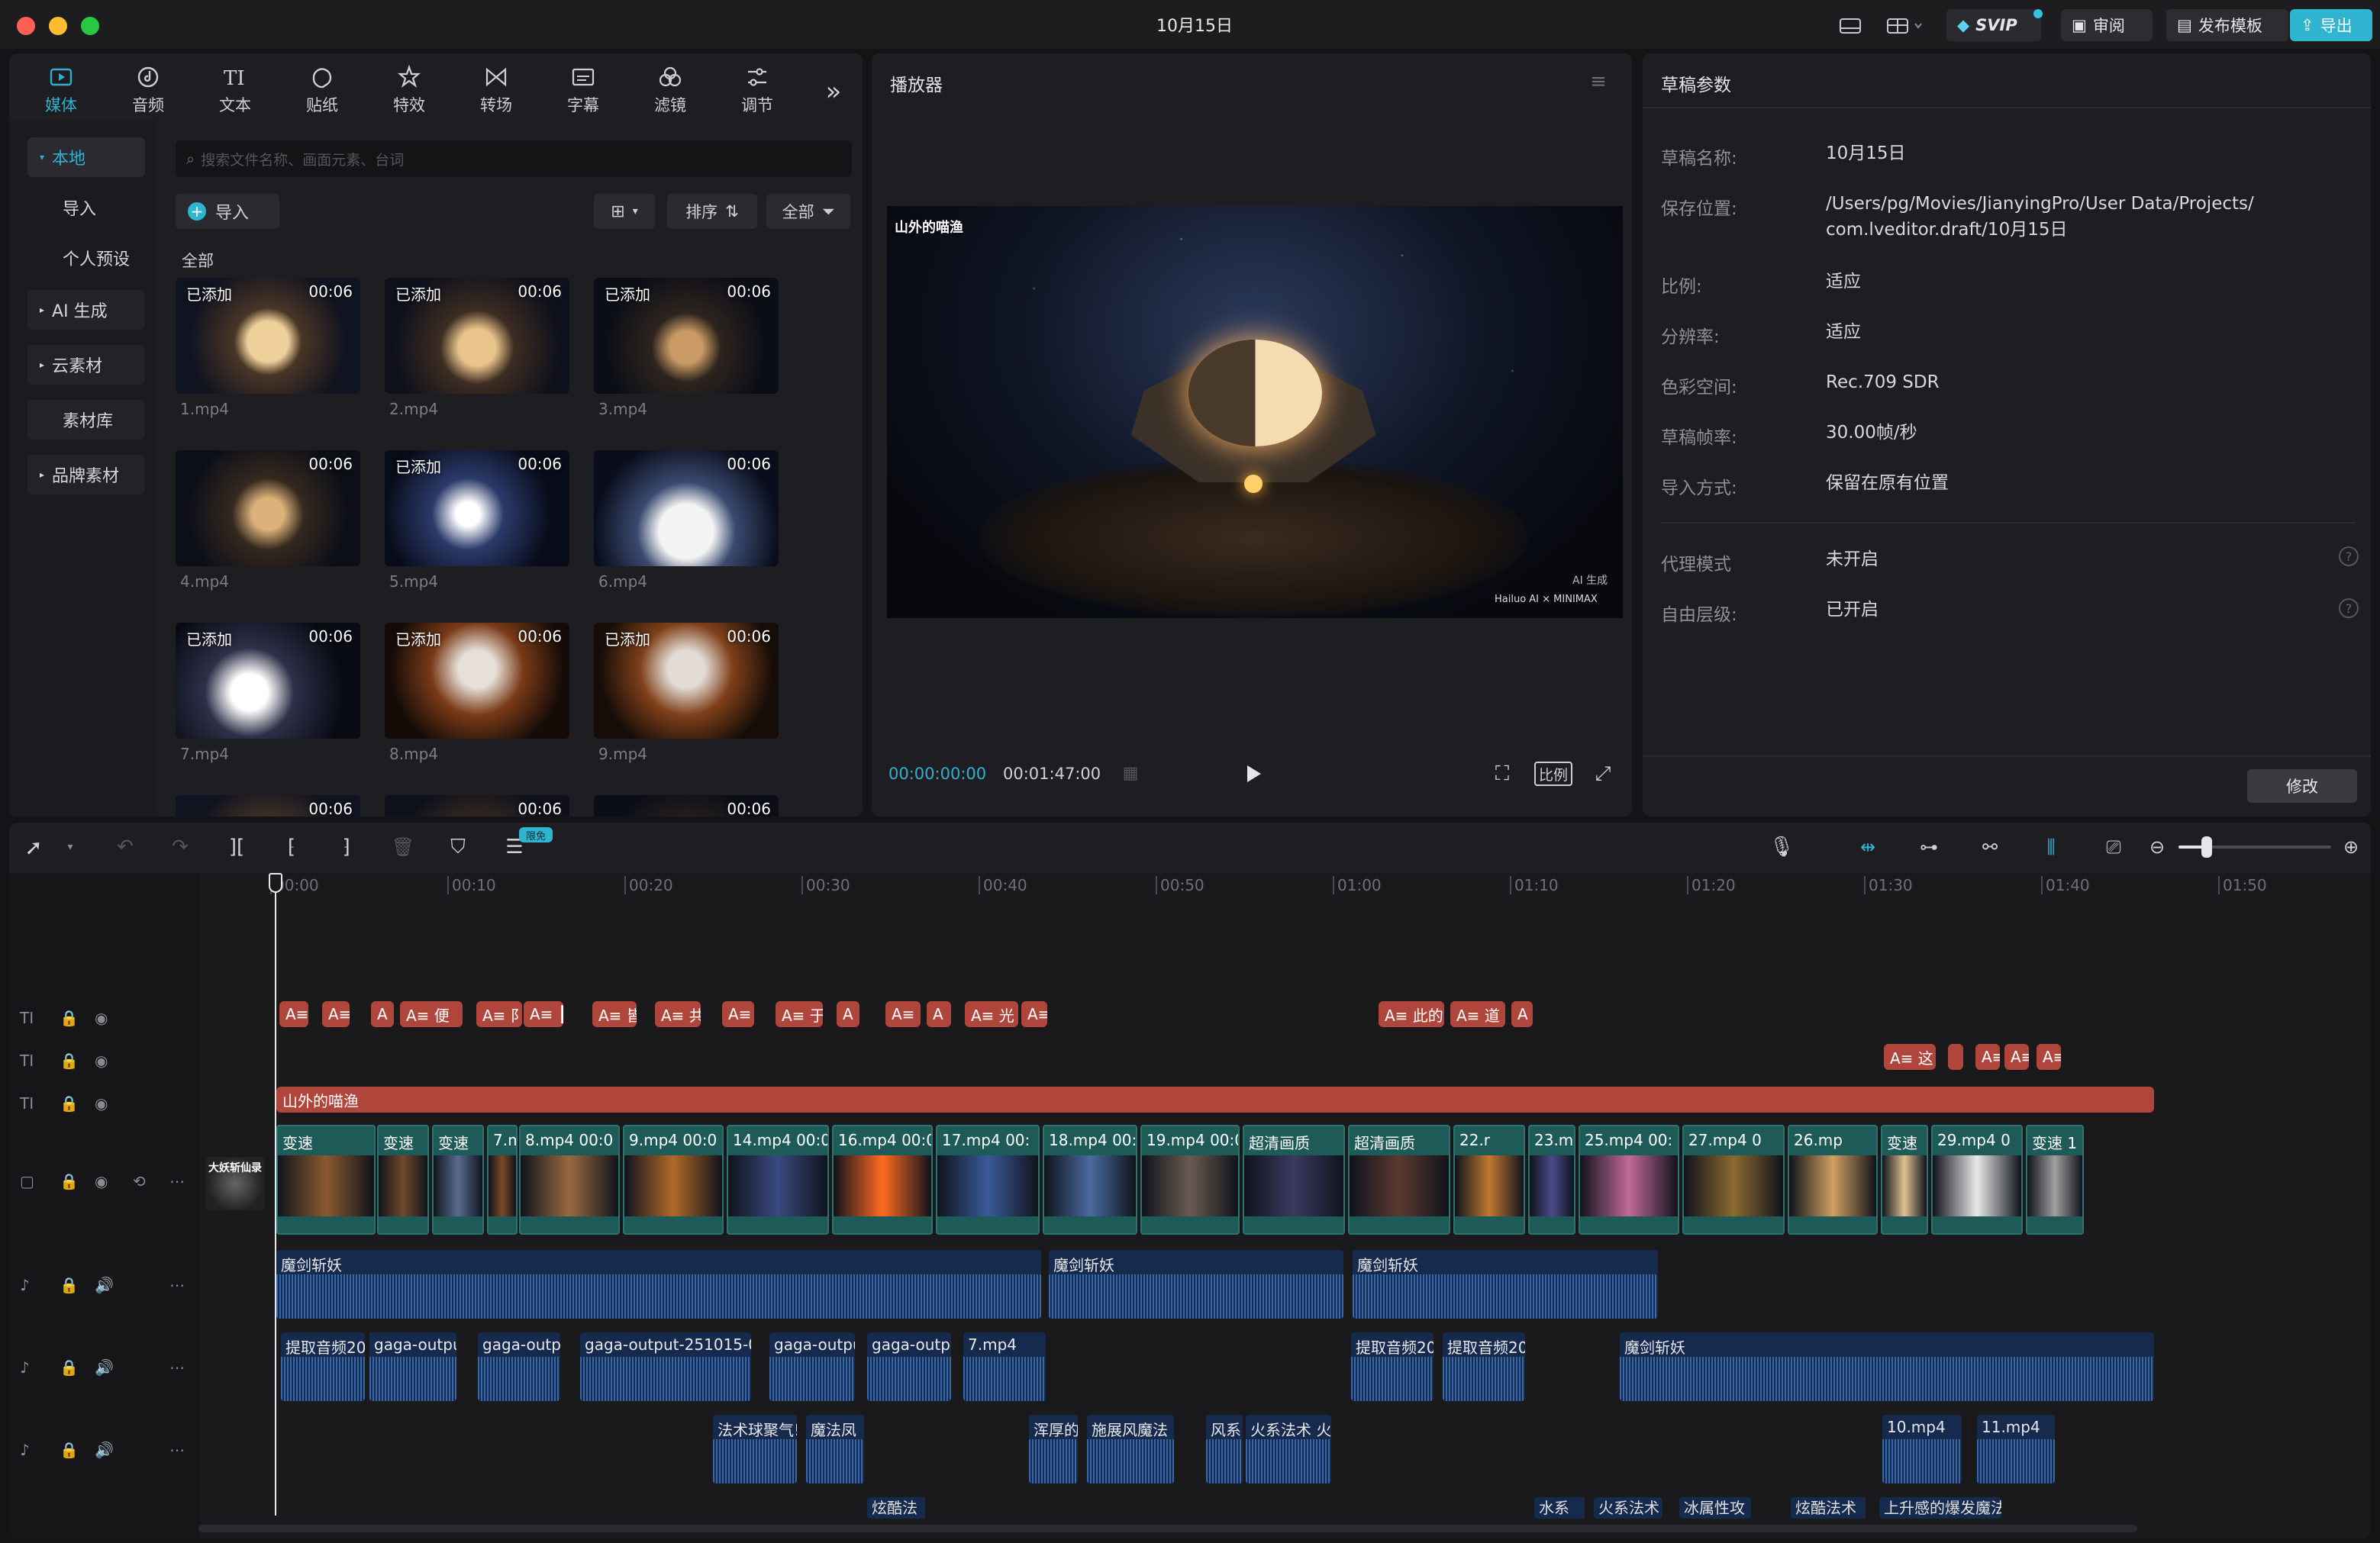 The image size is (2380, 1543). Describe the element at coordinates (177, 1285) in the screenshot. I see `more-icon: ⋯` at that location.